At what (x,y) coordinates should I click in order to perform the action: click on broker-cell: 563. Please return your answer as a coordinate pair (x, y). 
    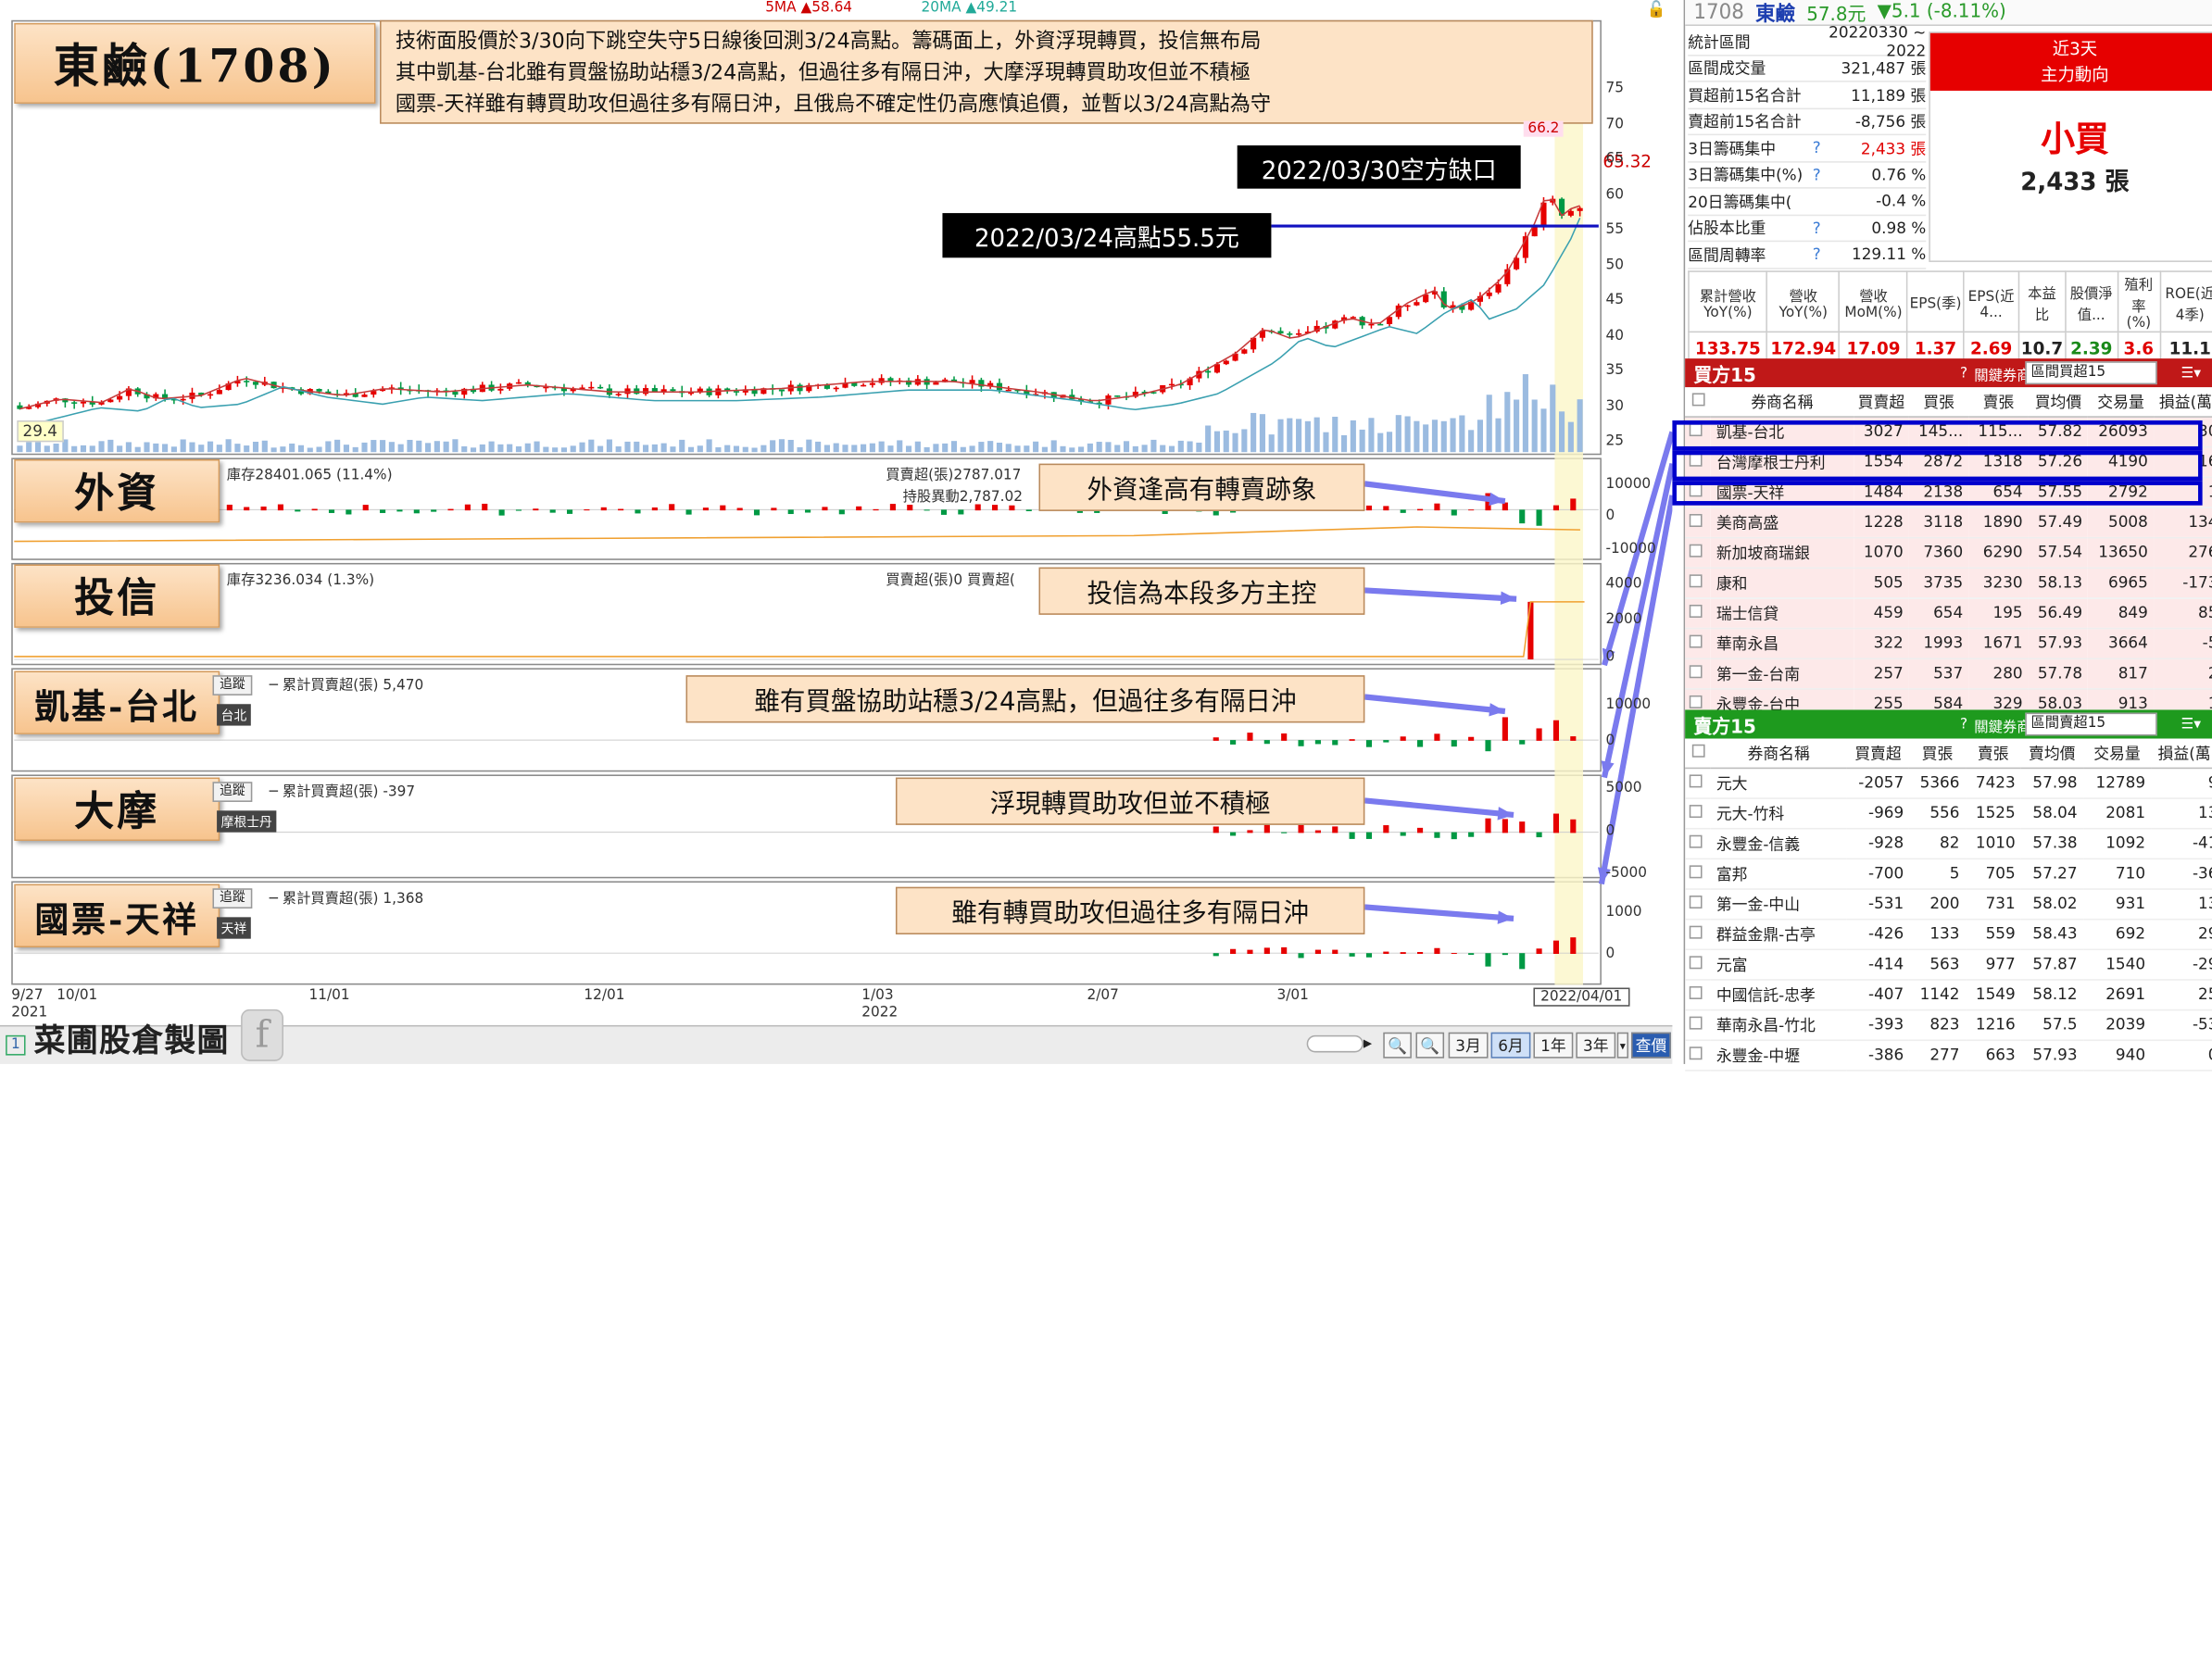
    Looking at the image, I should click on (1938, 964).